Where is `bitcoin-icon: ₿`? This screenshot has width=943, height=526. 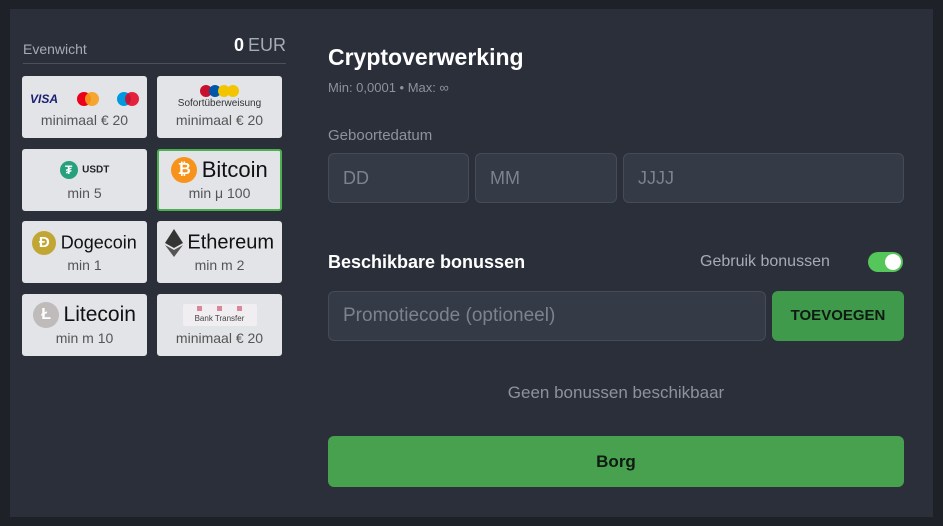
bitcoin-icon: ₿ is located at coordinates (184, 170).